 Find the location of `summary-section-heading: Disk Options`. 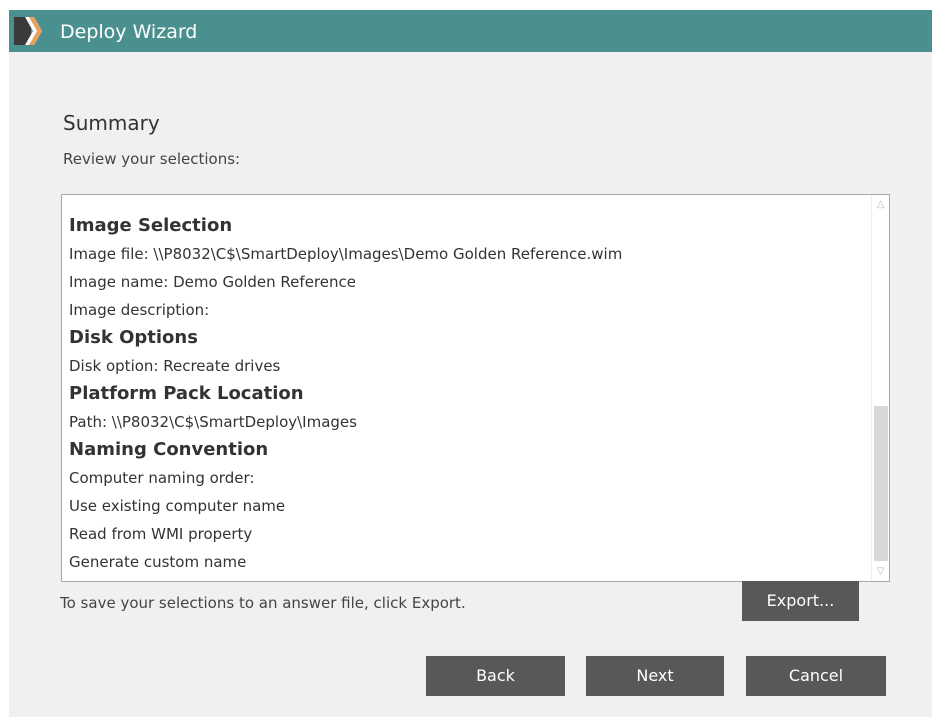

summary-section-heading: Disk Options is located at coordinates (133, 337).